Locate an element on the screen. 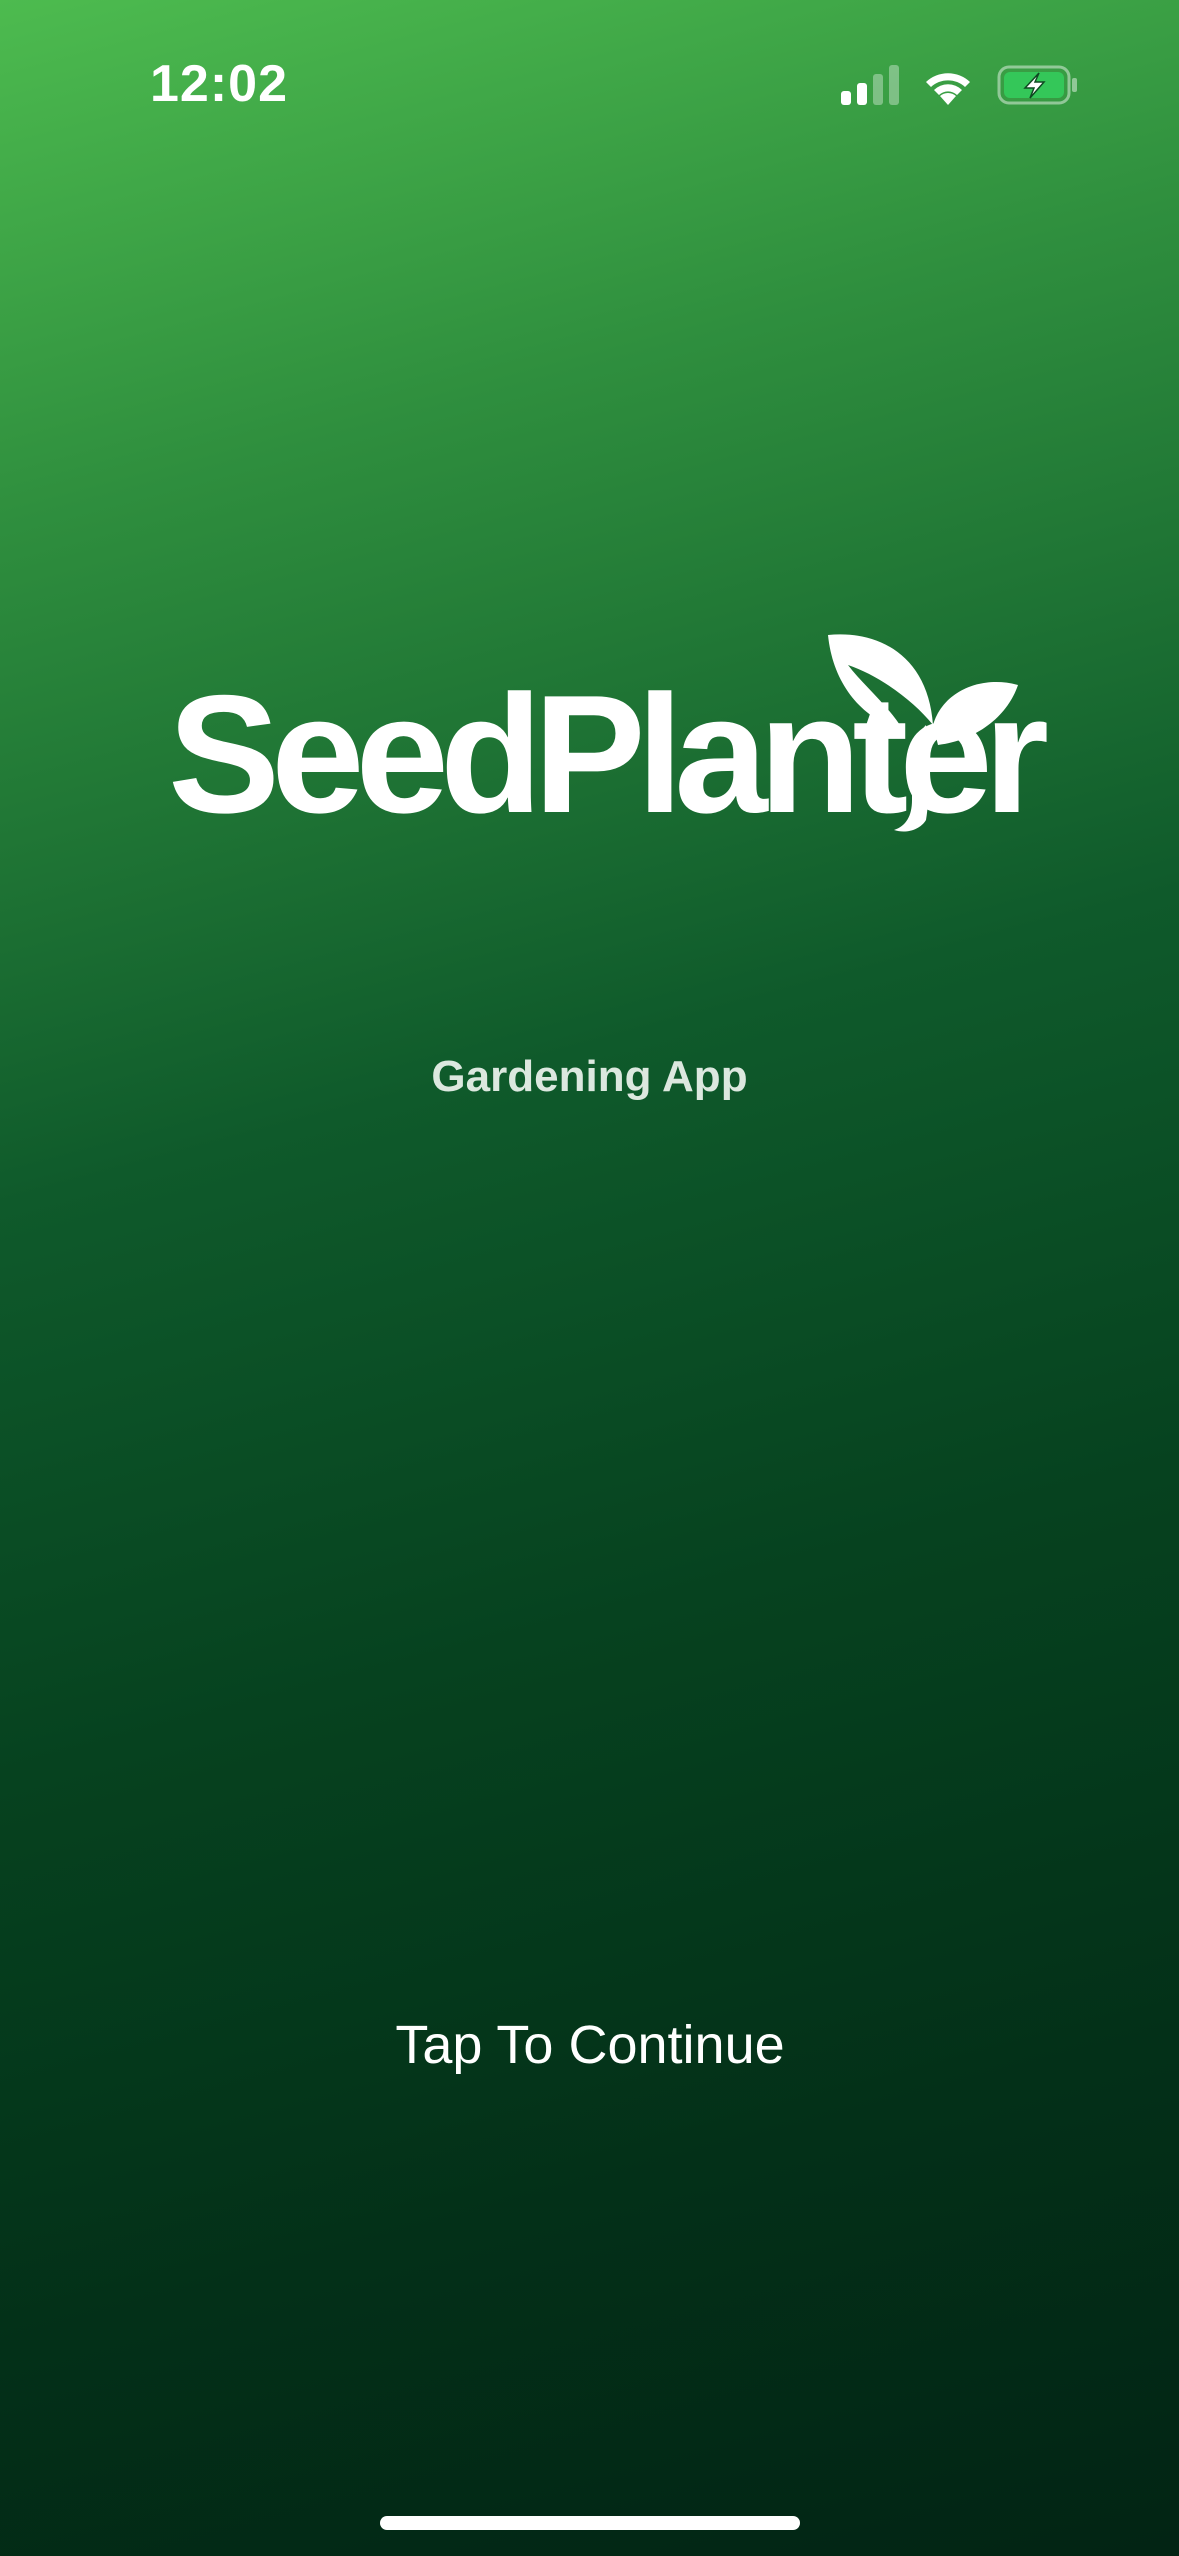 The image size is (1179, 2556). home-indicator is located at coordinates (590, 2523).